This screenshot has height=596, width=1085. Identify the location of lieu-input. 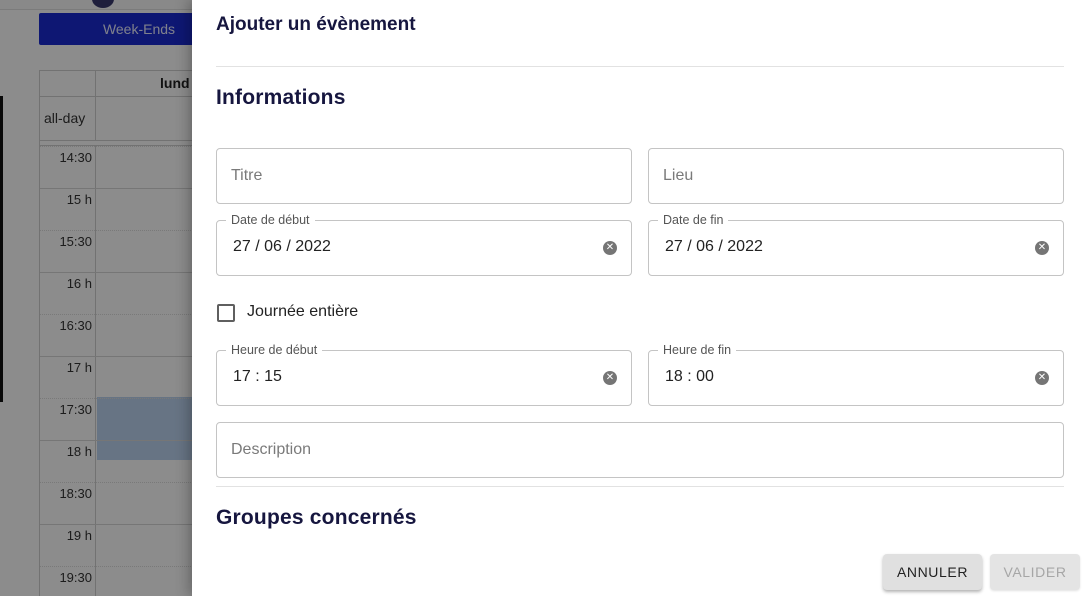
(856, 176).